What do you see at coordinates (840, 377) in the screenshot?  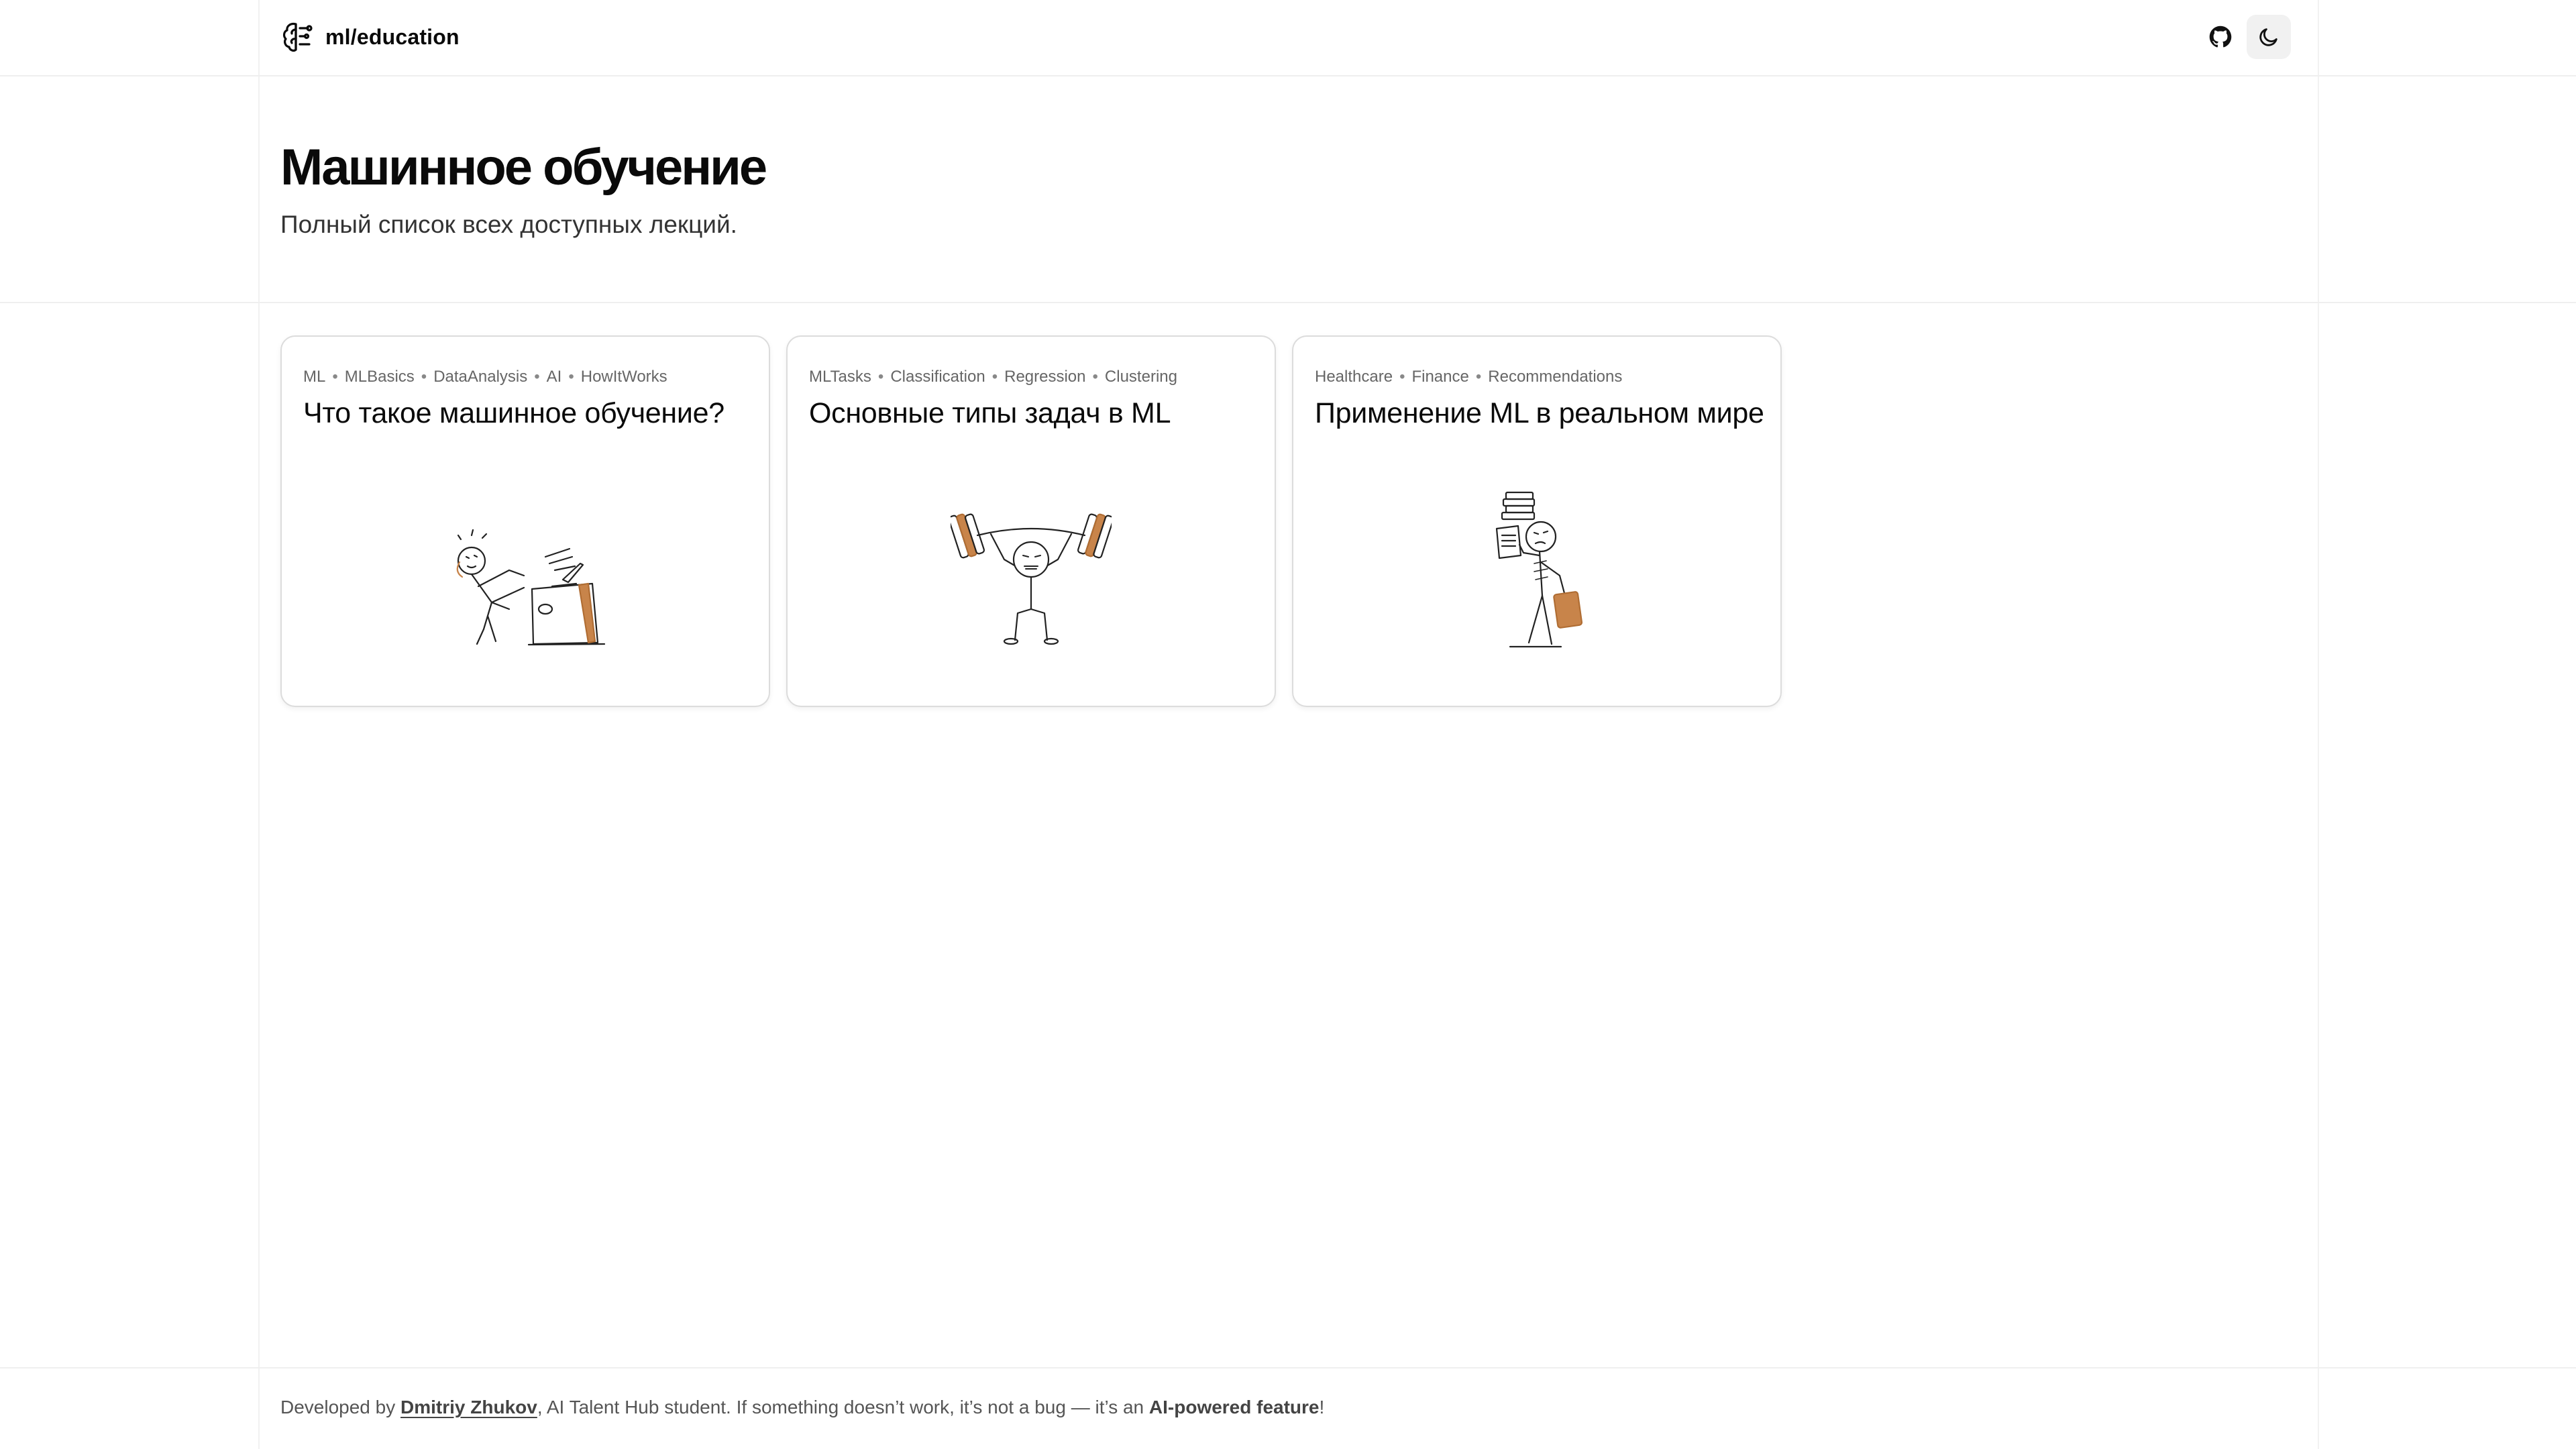 I see `tag: MLTasks` at bounding box center [840, 377].